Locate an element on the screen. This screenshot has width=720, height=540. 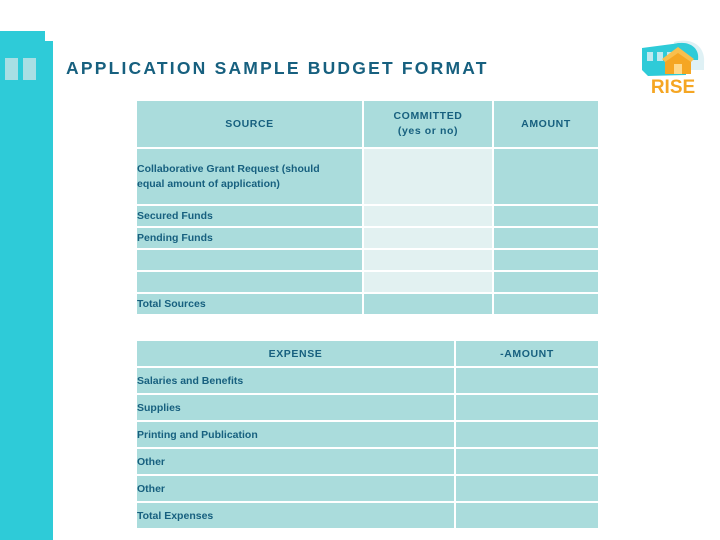
column-header-source: SOURCE is located at coordinates (249, 124).